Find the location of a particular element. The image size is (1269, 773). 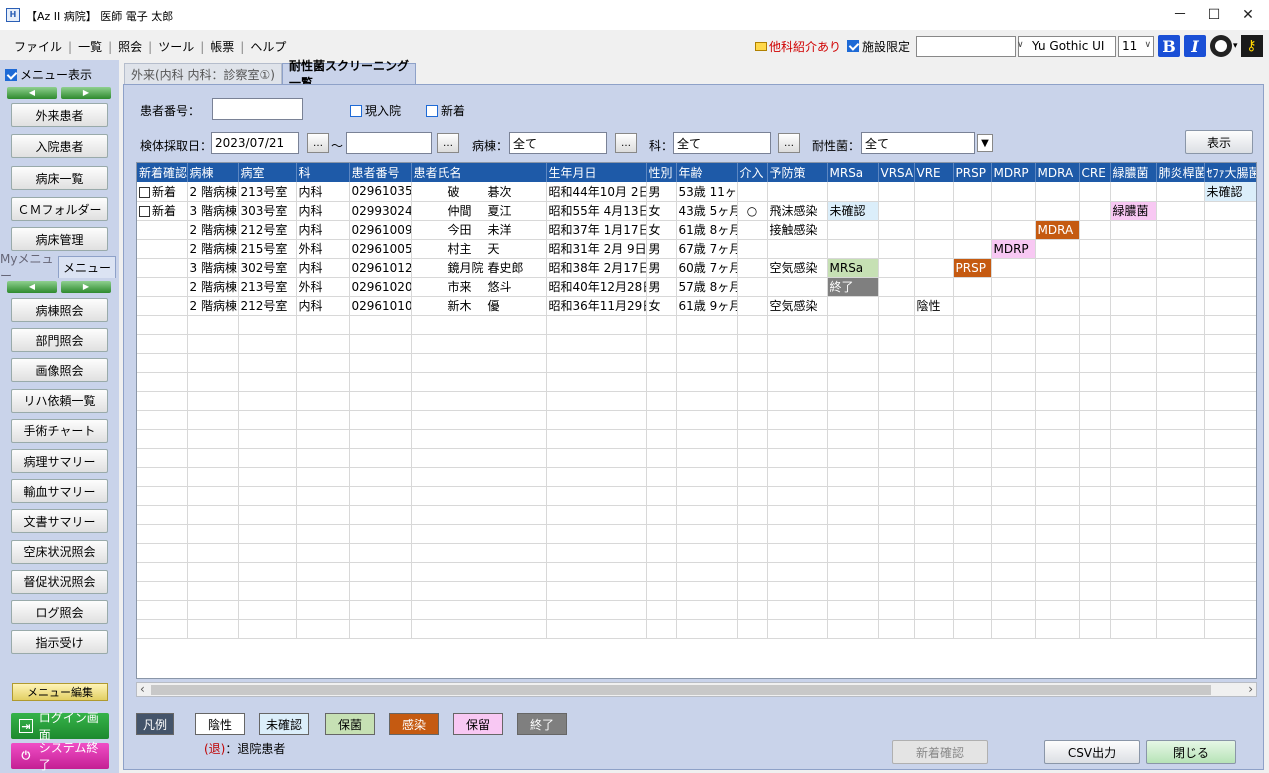

chevron-down-icon: ▼ is located at coordinates (985, 143).